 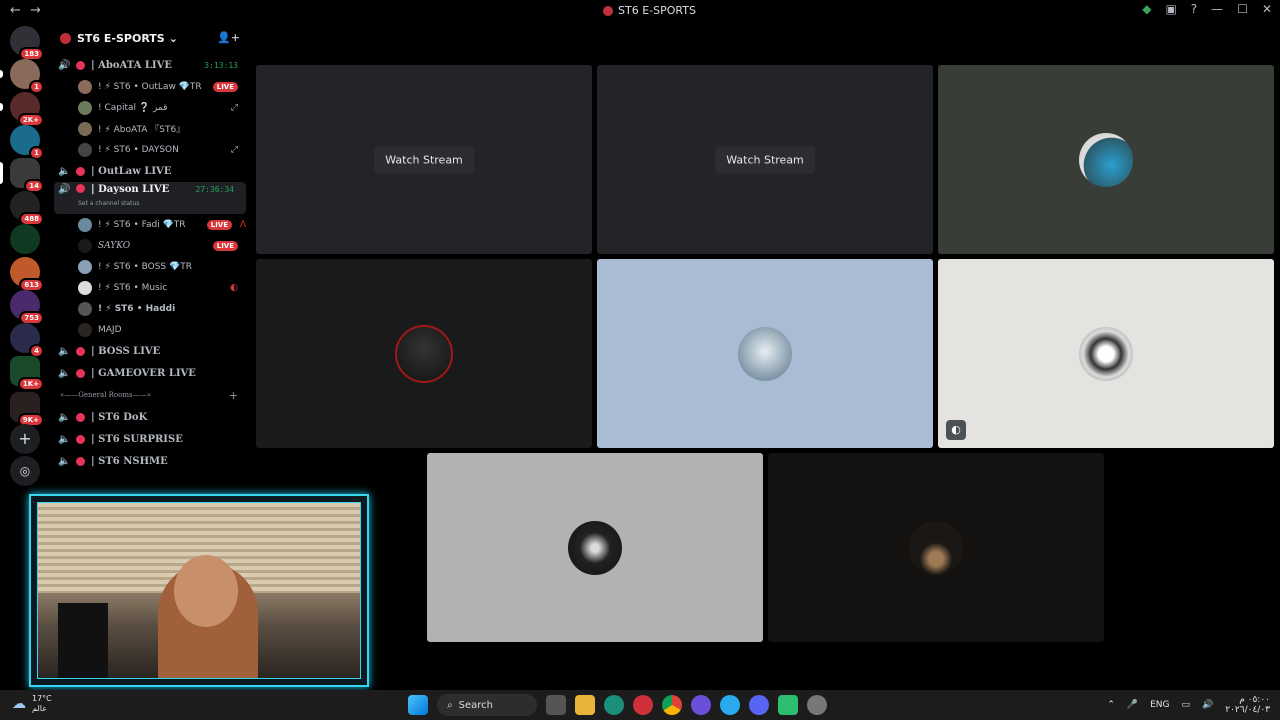 What do you see at coordinates (234, 149) in the screenshot?
I see `mute-icon: ⤢` at bounding box center [234, 149].